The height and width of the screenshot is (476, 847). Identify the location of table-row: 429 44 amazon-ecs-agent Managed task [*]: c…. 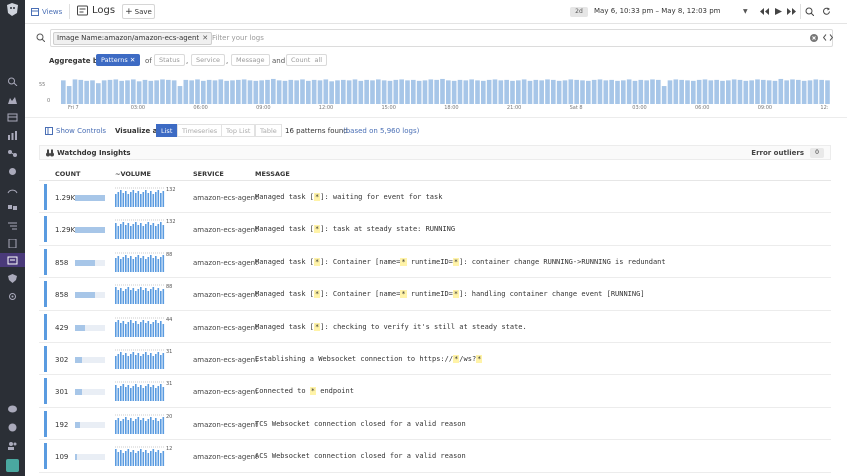
(435, 327).